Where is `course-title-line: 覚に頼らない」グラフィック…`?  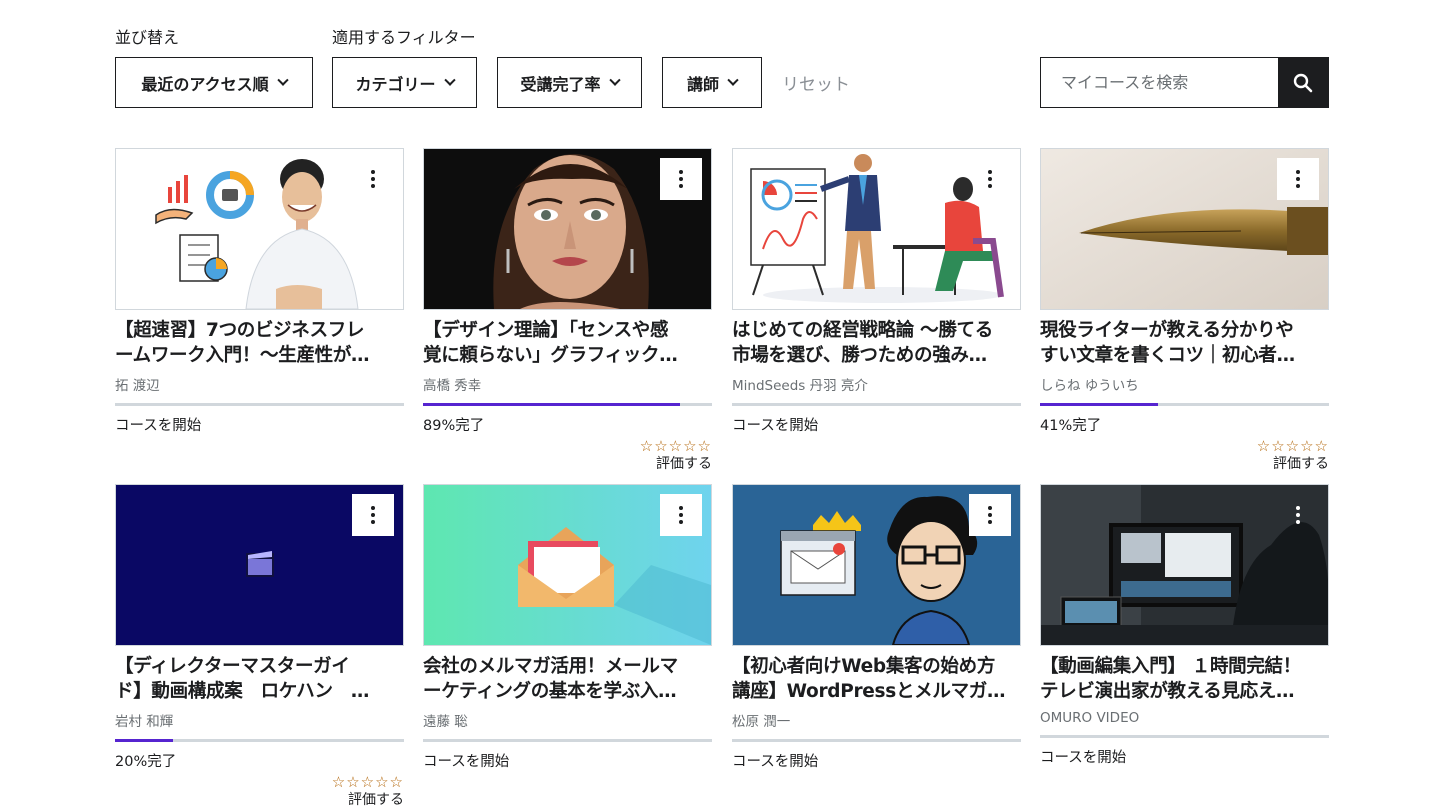
course-title-line: 覚に頼らない」グラフィック… is located at coordinates (550, 355).